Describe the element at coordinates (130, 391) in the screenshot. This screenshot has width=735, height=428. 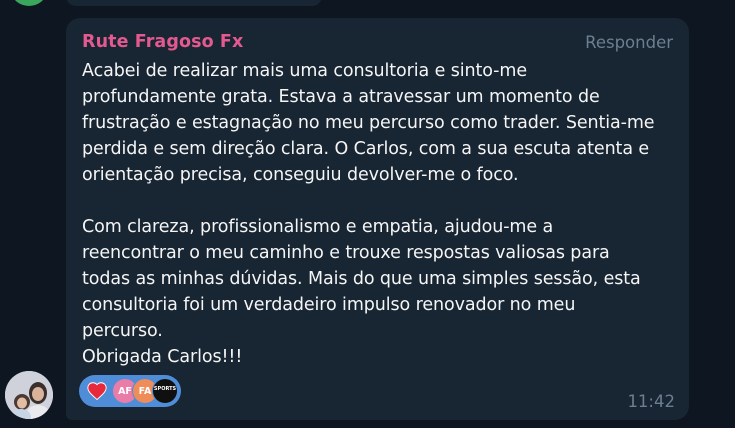
I see `reaction-pill: AF FA SPORTS` at that location.